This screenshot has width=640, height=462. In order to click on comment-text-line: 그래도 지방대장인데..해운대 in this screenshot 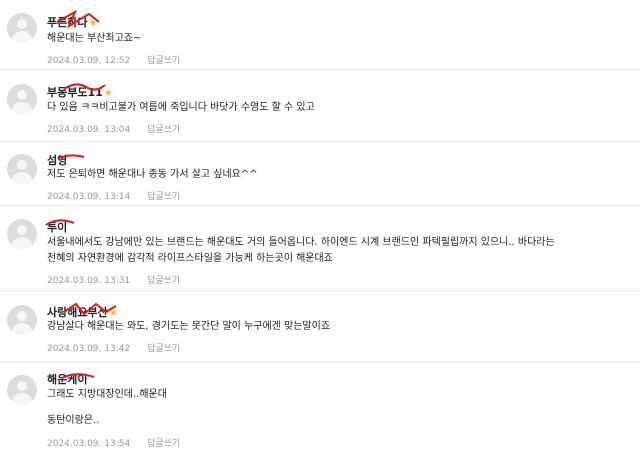, I will do `click(107, 394)`.